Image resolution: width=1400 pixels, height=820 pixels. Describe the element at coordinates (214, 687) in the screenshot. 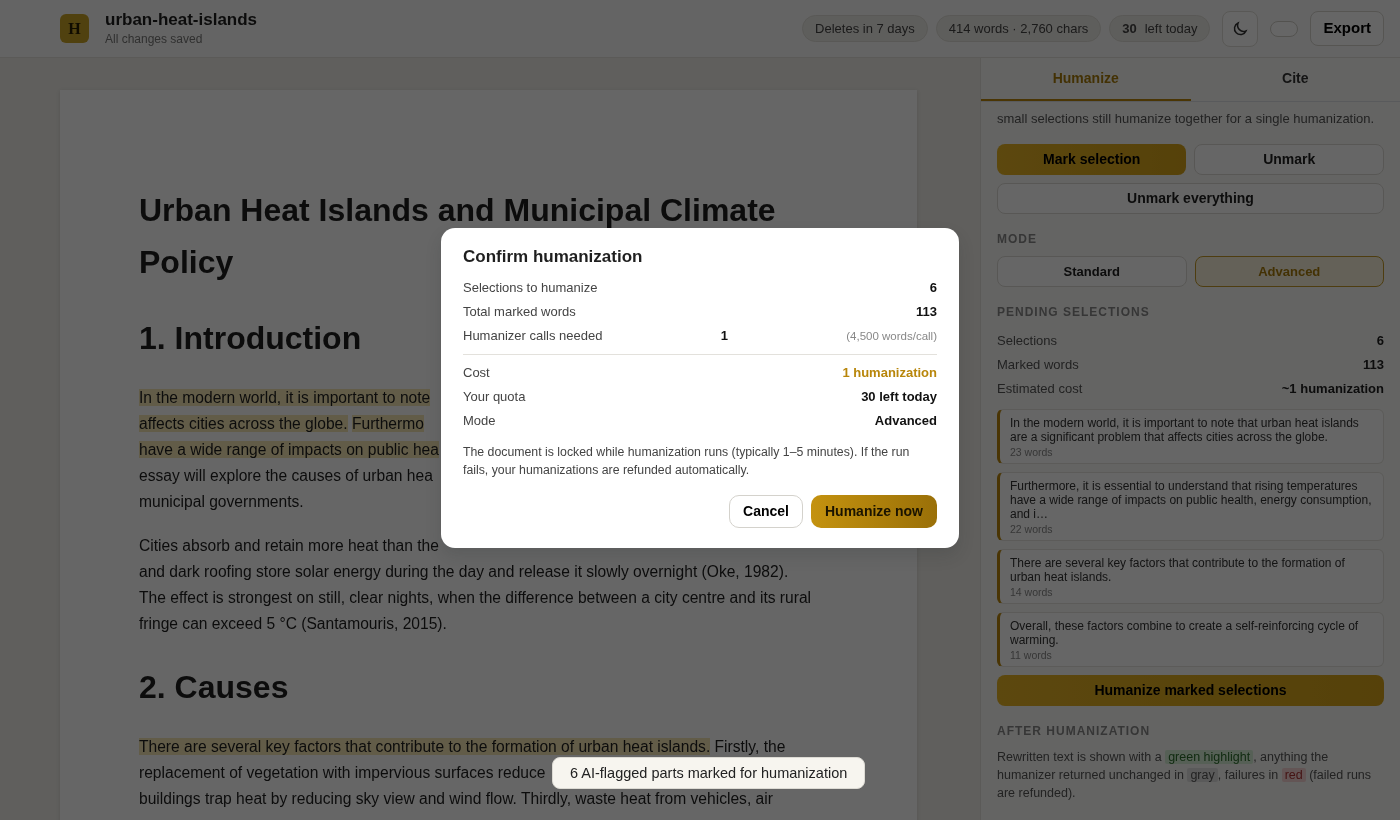

I see `section-heading: 2. Causes` at that location.